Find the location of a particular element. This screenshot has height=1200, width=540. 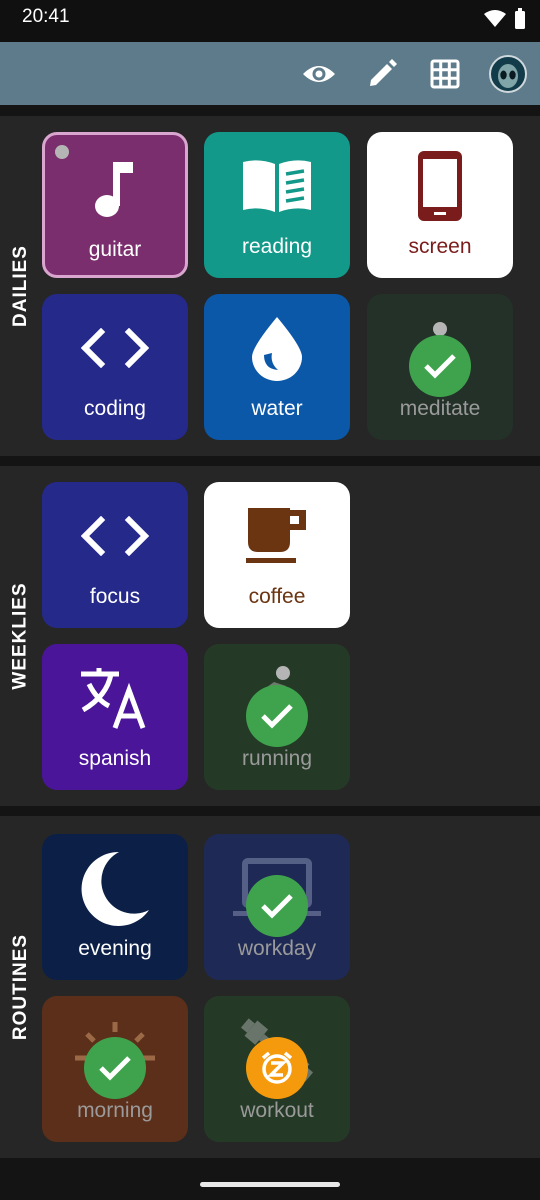

app-bar is located at coordinates (270, 73).